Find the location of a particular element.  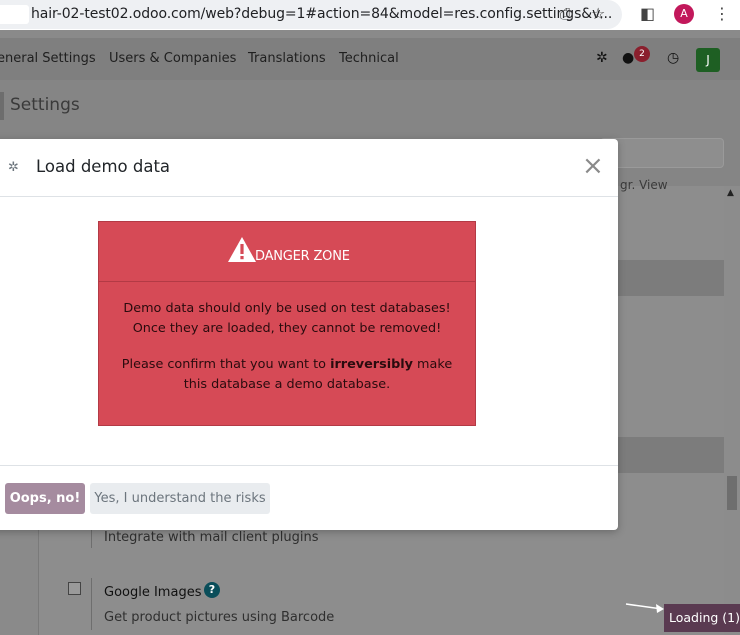

danger-zone-header: DANGER ZONE is located at coordinates (287, 252).